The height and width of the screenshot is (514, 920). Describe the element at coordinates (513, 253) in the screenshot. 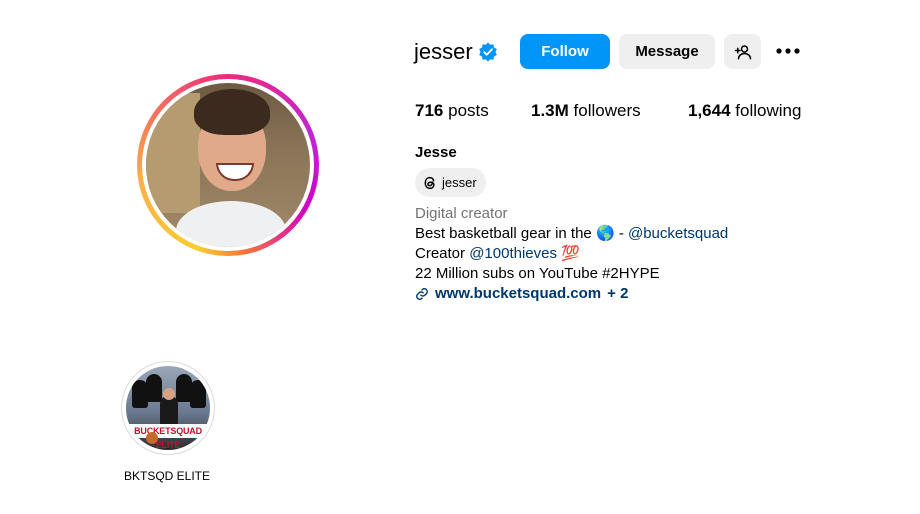

I see `100thieves-mention-link: @100thieves` at that location.